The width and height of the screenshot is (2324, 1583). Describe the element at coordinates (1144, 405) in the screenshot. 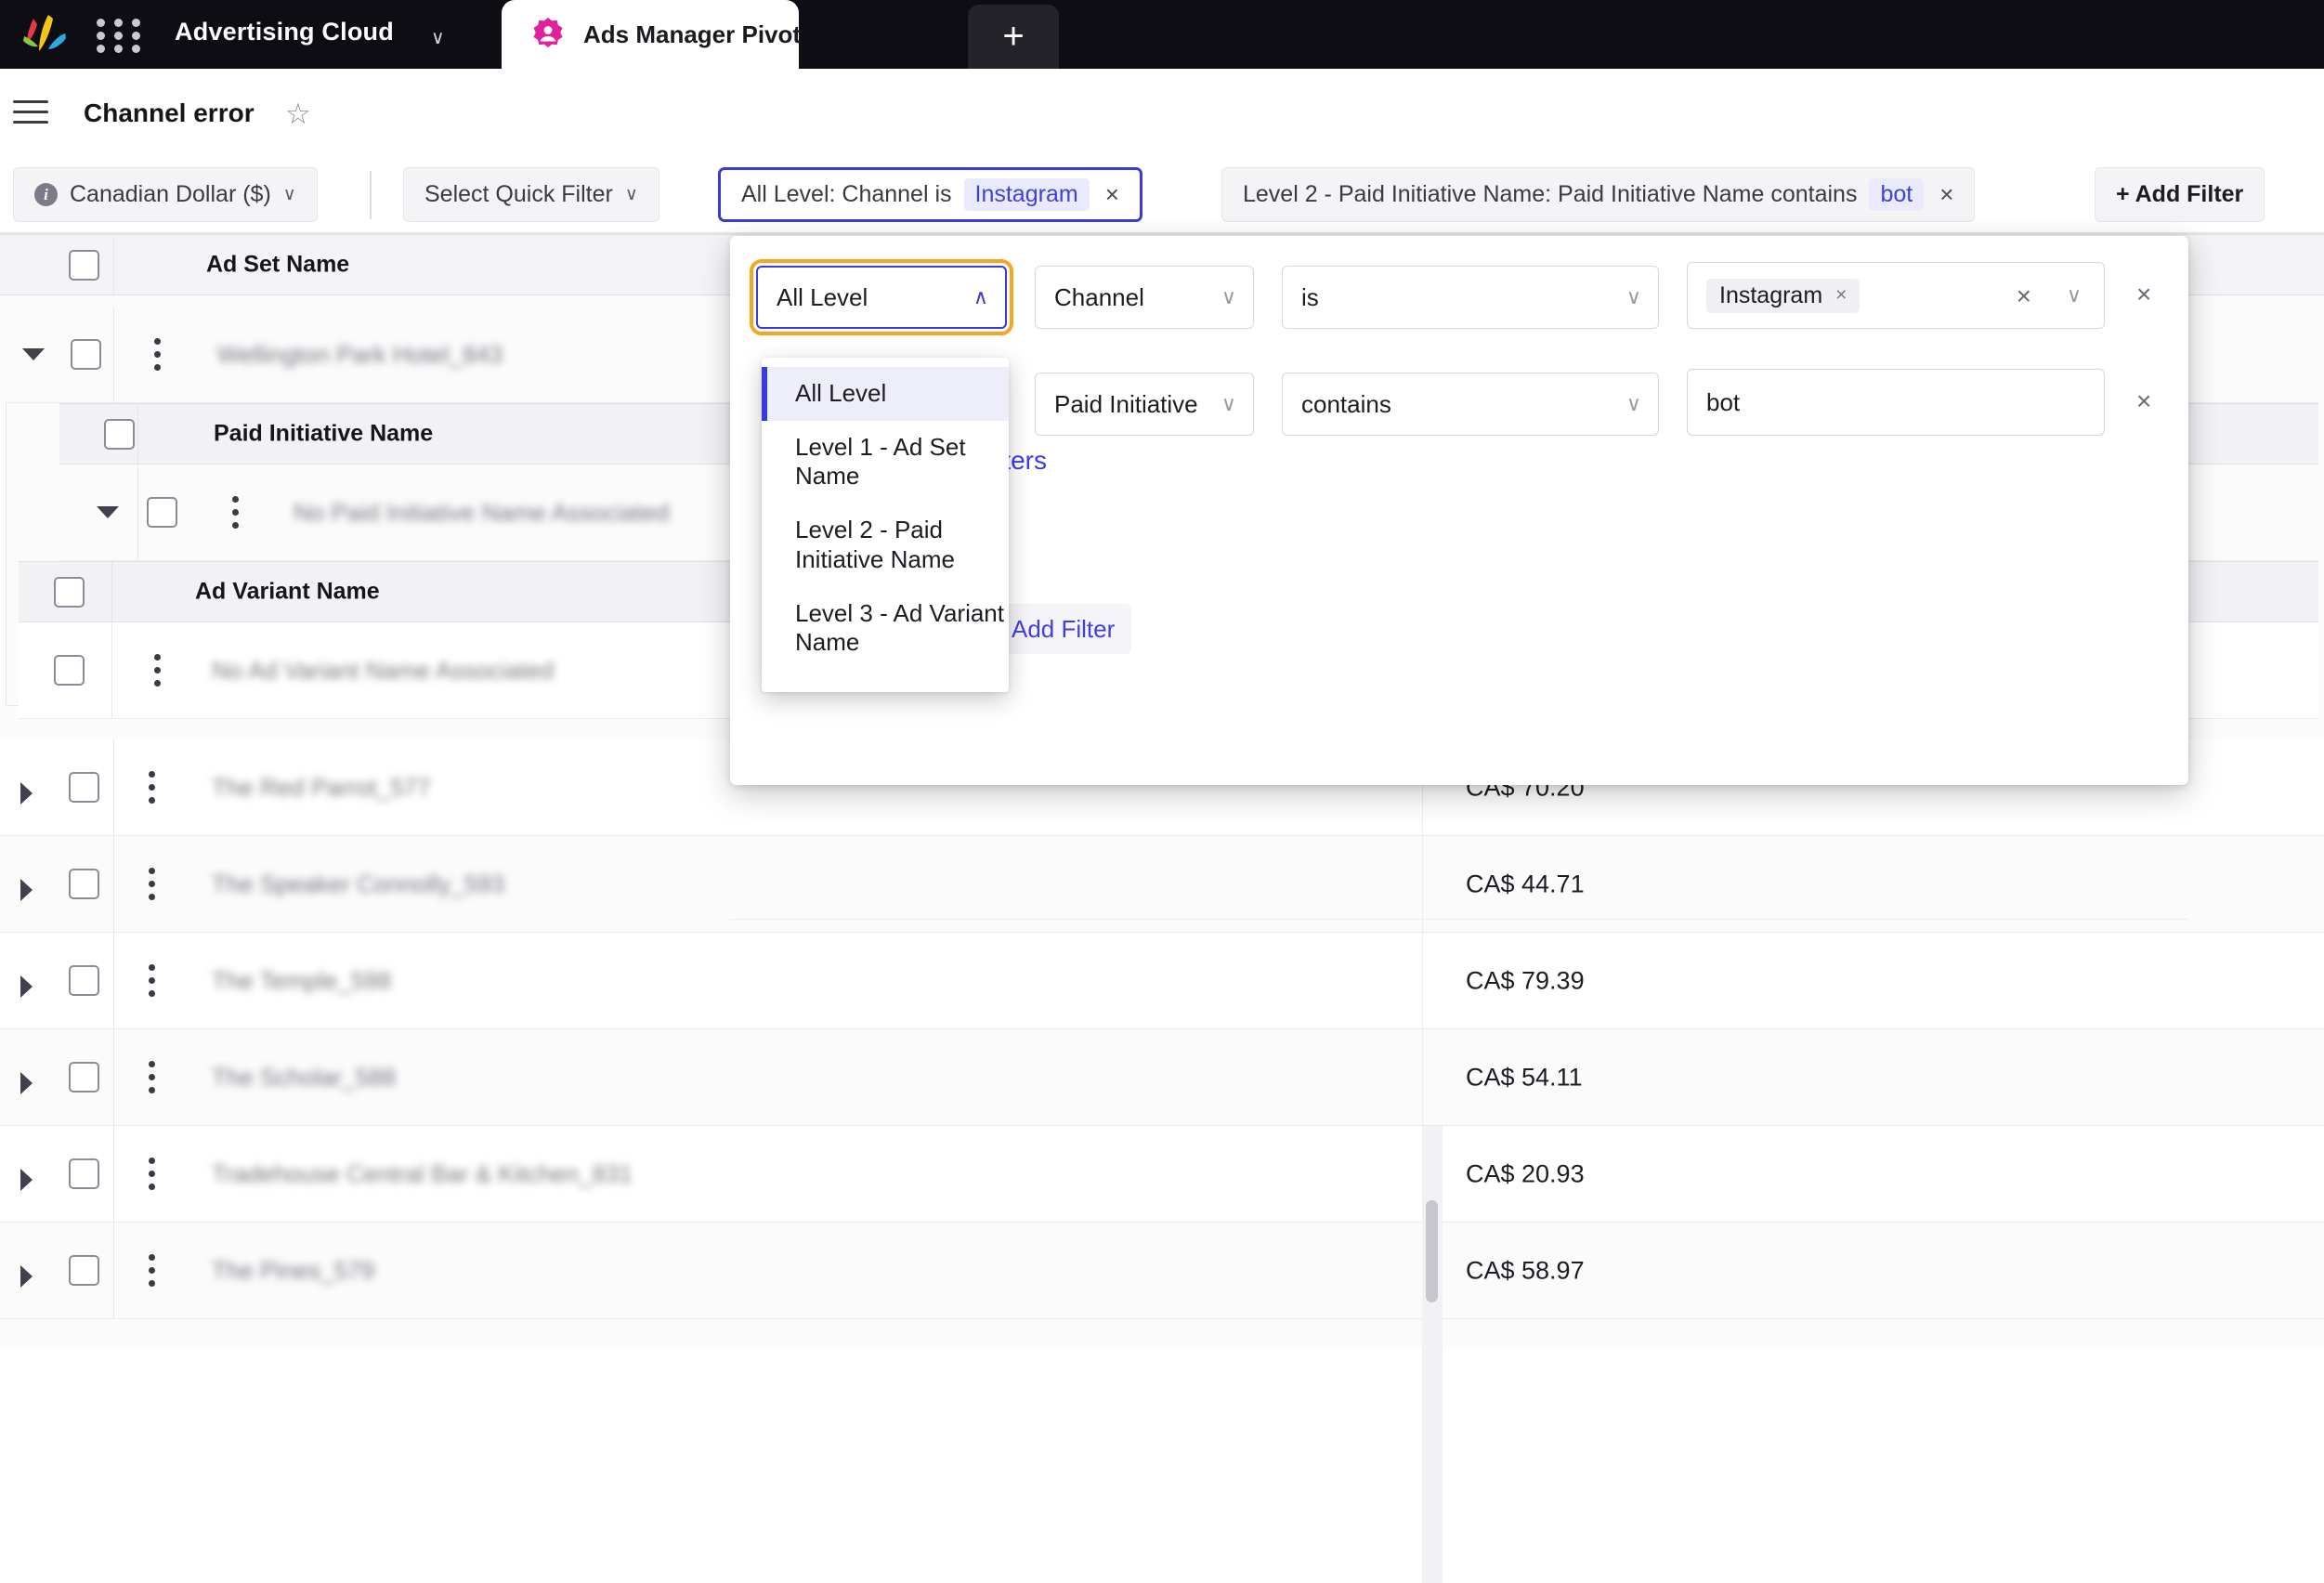

I see `filter-field-select-2: Paid Initiative ∨` at that location.